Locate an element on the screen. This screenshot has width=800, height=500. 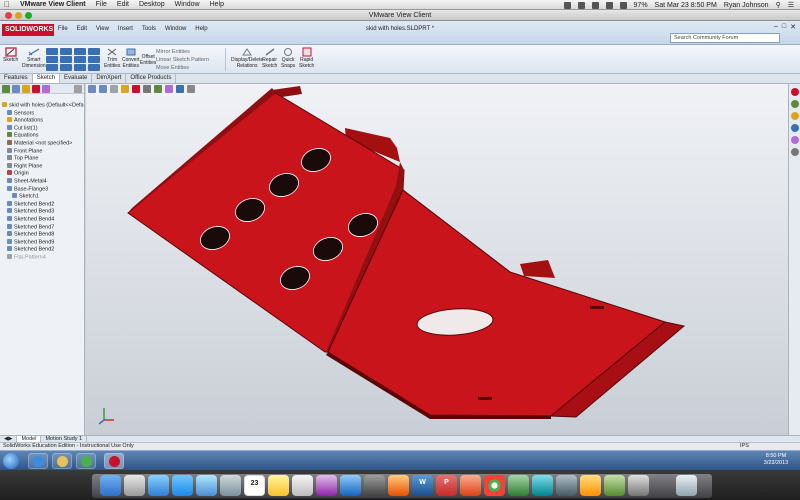
bluetooth-icon is located at coordinates (595, 5).